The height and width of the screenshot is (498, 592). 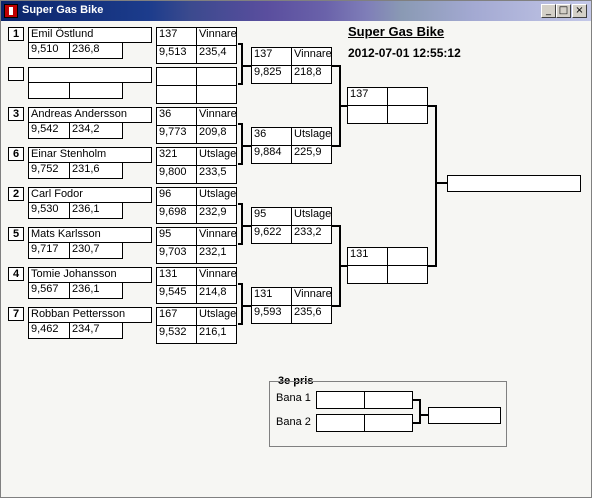 I want to click on round2-result-speed: 233,2, so click(x=311, y=234).